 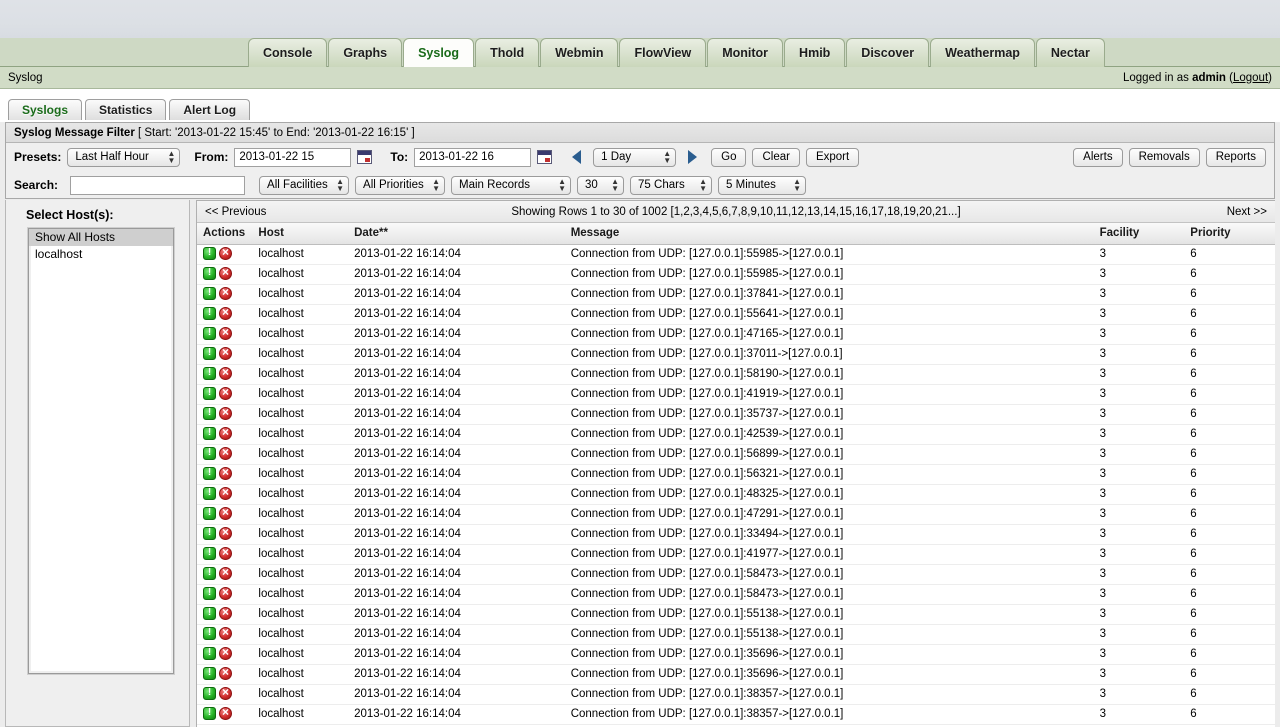 What do you see at coordinates (1229, 234) in the screenshot?
I see `column-header-priority: Priority` at bounding box center [1229, 234].